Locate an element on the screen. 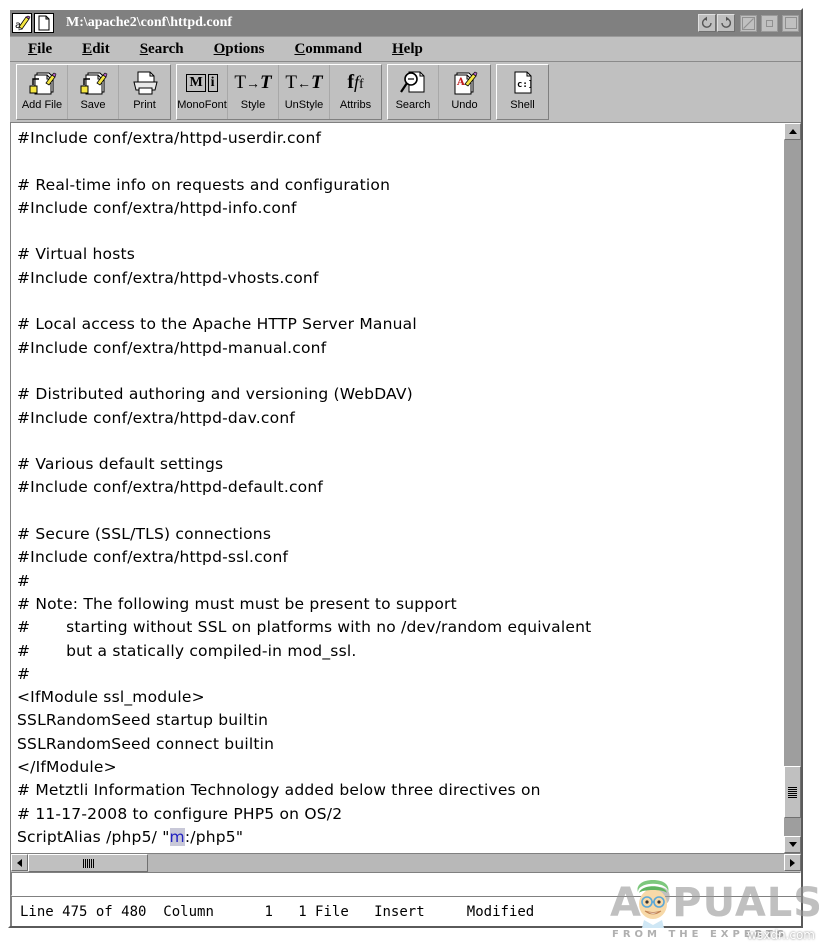 Image resolution: width=819 pixels, height=944 pixels. add-file-button: Add File is located at coordinates (42, 92).